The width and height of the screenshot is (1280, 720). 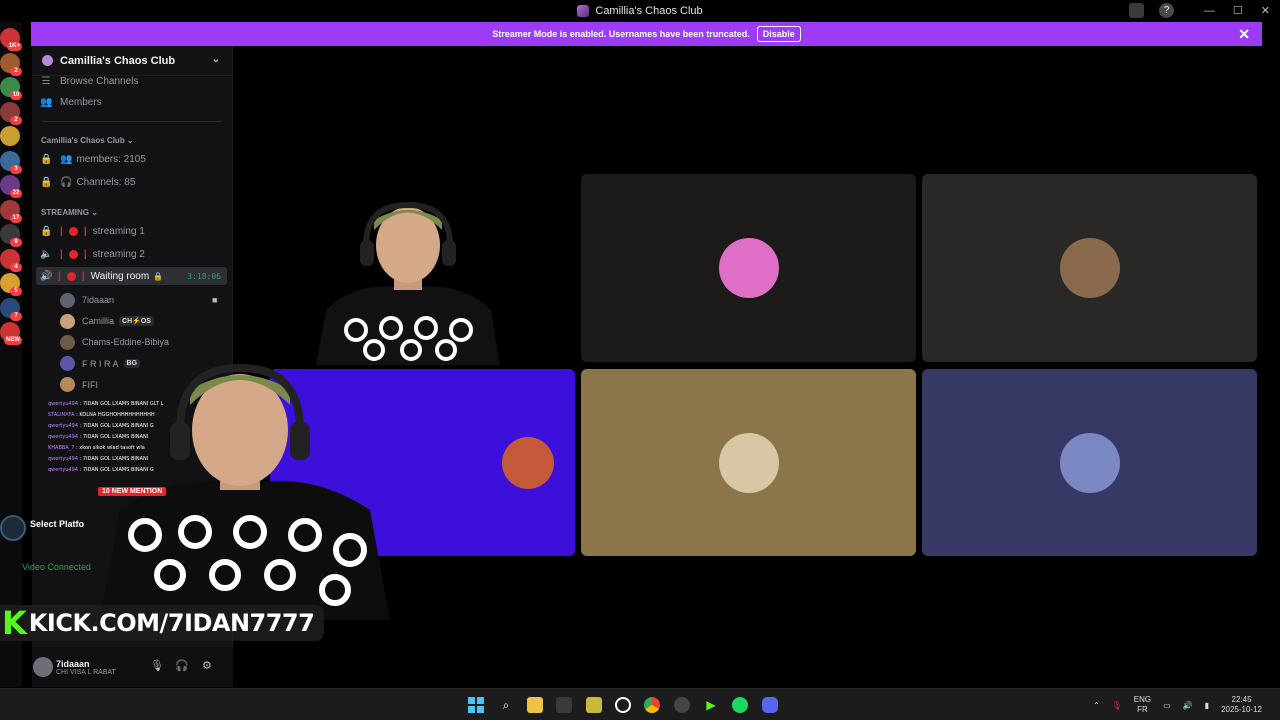 I want to click on server-list: 1K+ 2 10 2 3 22 17 9 4 5 7 NEW, so click(x=11, y=354).